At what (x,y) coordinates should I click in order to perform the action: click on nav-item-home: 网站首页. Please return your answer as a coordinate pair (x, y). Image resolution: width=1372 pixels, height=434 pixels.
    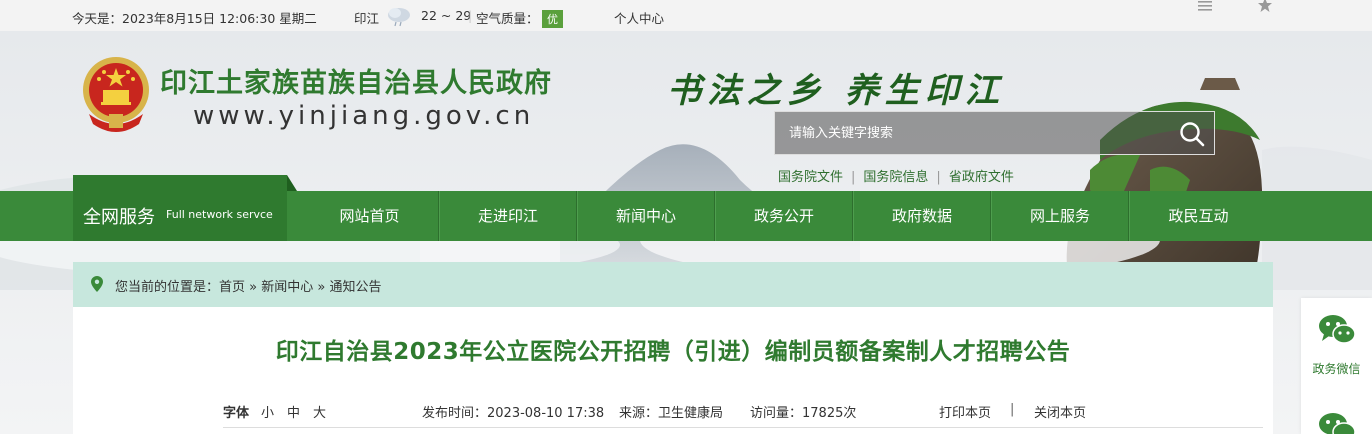
    Looking at the image, I should click on (370, 216).